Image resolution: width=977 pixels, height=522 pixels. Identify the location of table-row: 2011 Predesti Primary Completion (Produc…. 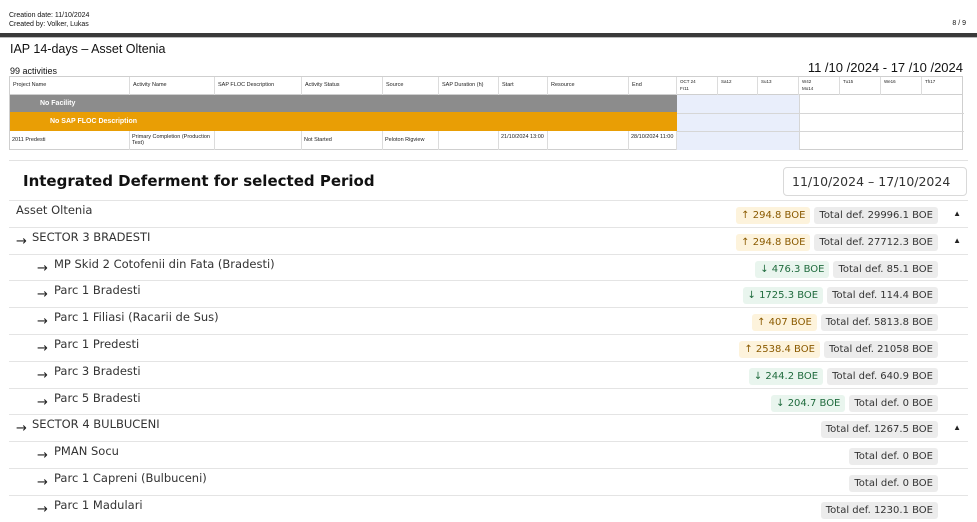
(343, 140).